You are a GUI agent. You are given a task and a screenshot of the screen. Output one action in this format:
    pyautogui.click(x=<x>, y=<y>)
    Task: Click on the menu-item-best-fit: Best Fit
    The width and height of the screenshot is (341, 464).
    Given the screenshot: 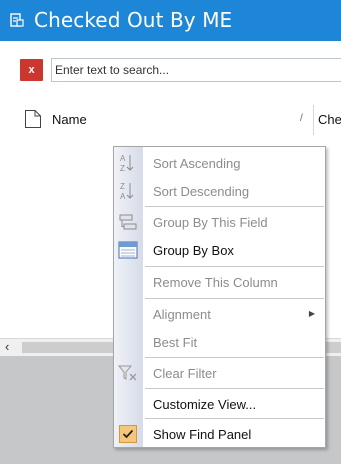 What is the action you would take?
    pyautogui.click(x=219, y=342)
    